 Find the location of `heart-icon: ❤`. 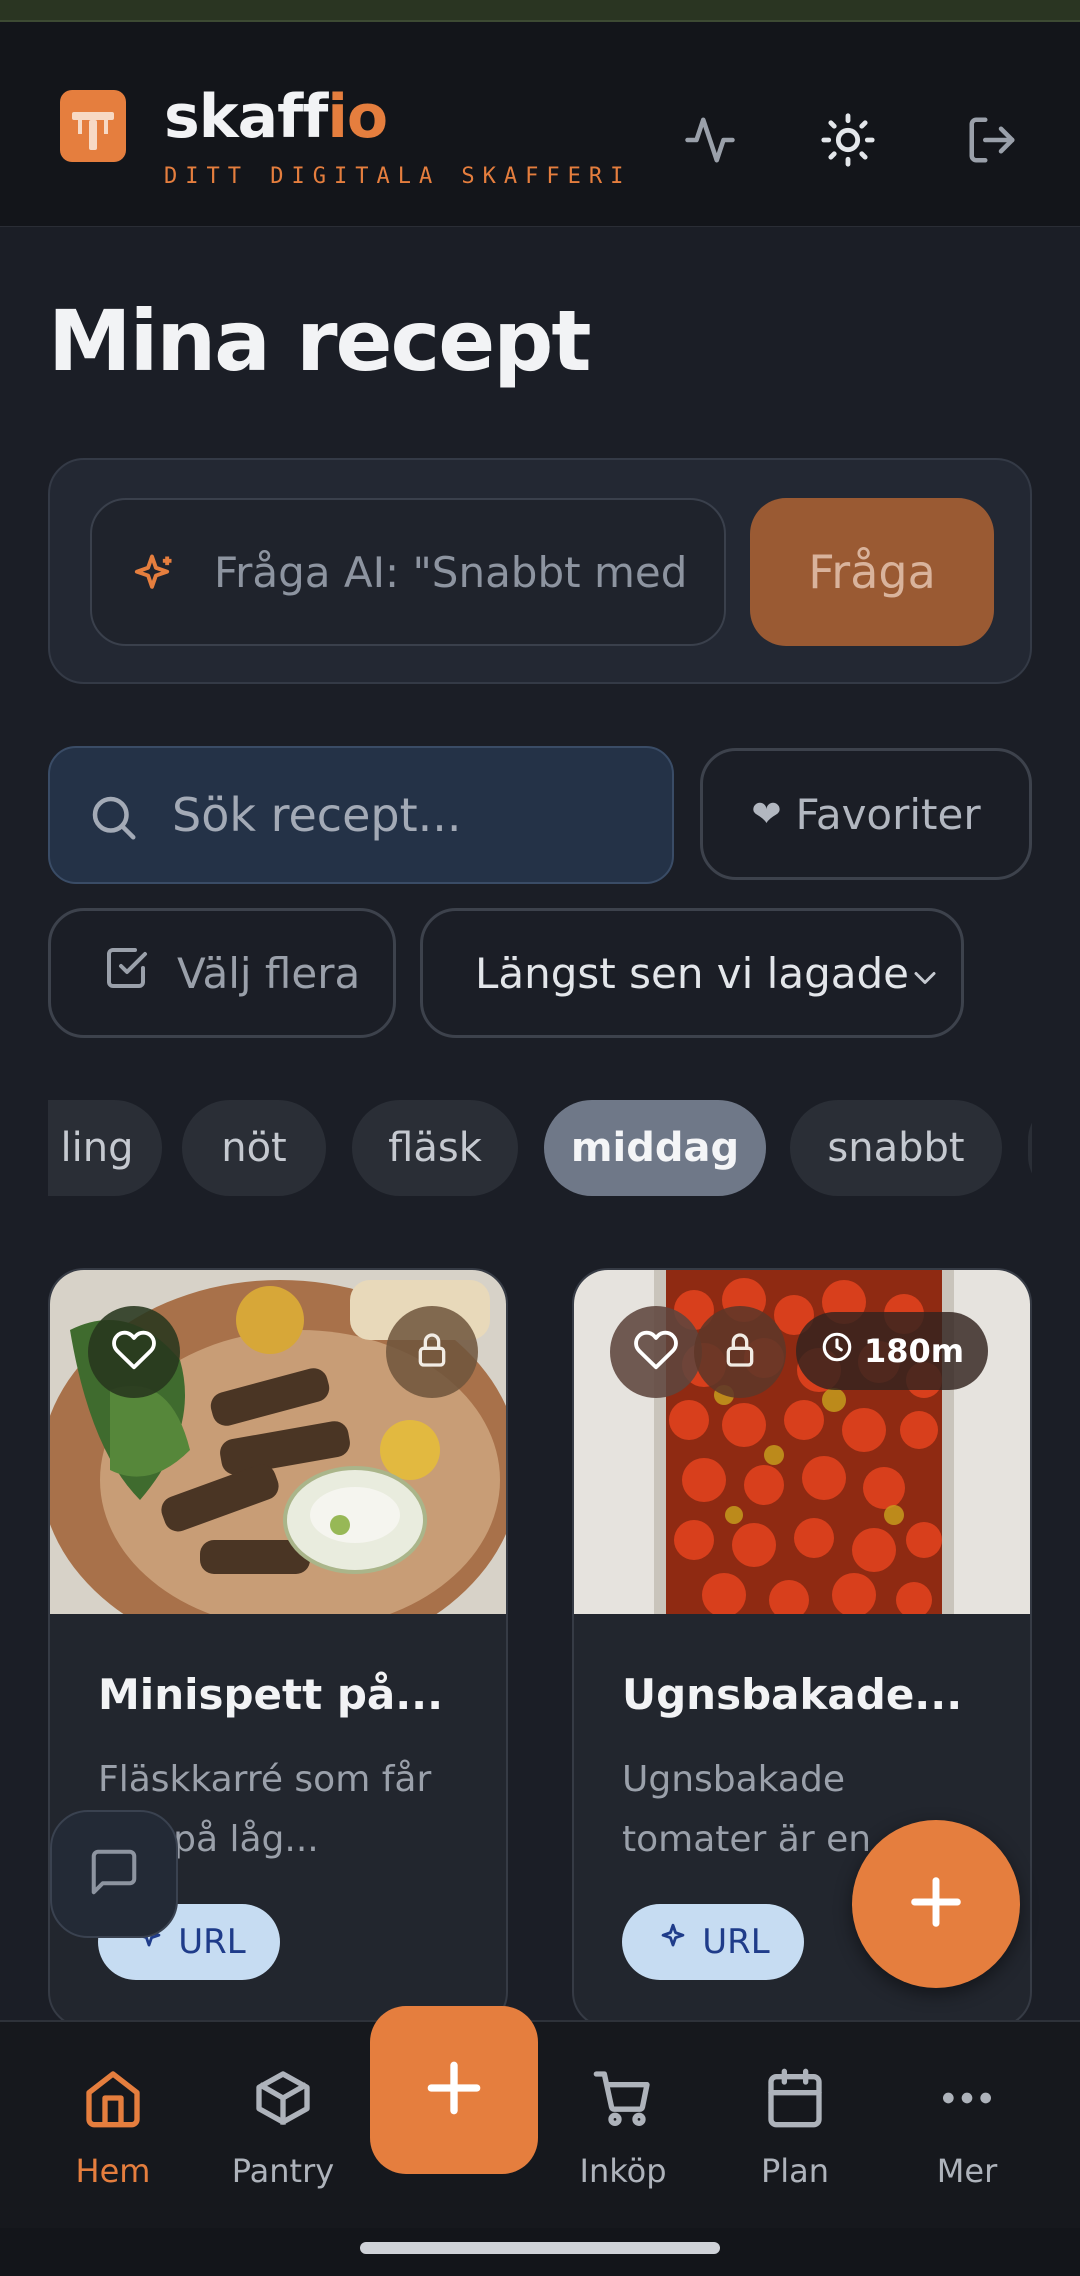

heart-icon: ❤ is located at coordinates (766, 814).